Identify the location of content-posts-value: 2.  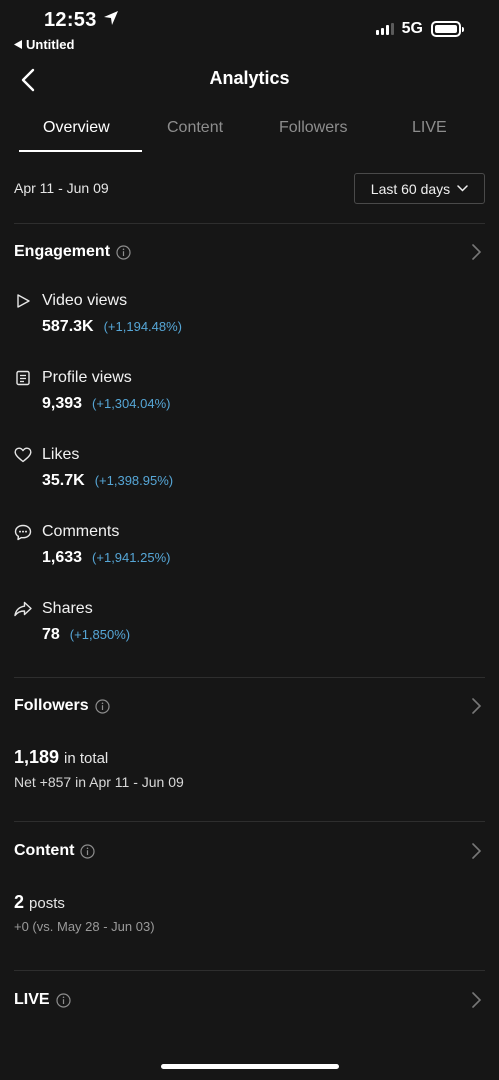
(19, 902).